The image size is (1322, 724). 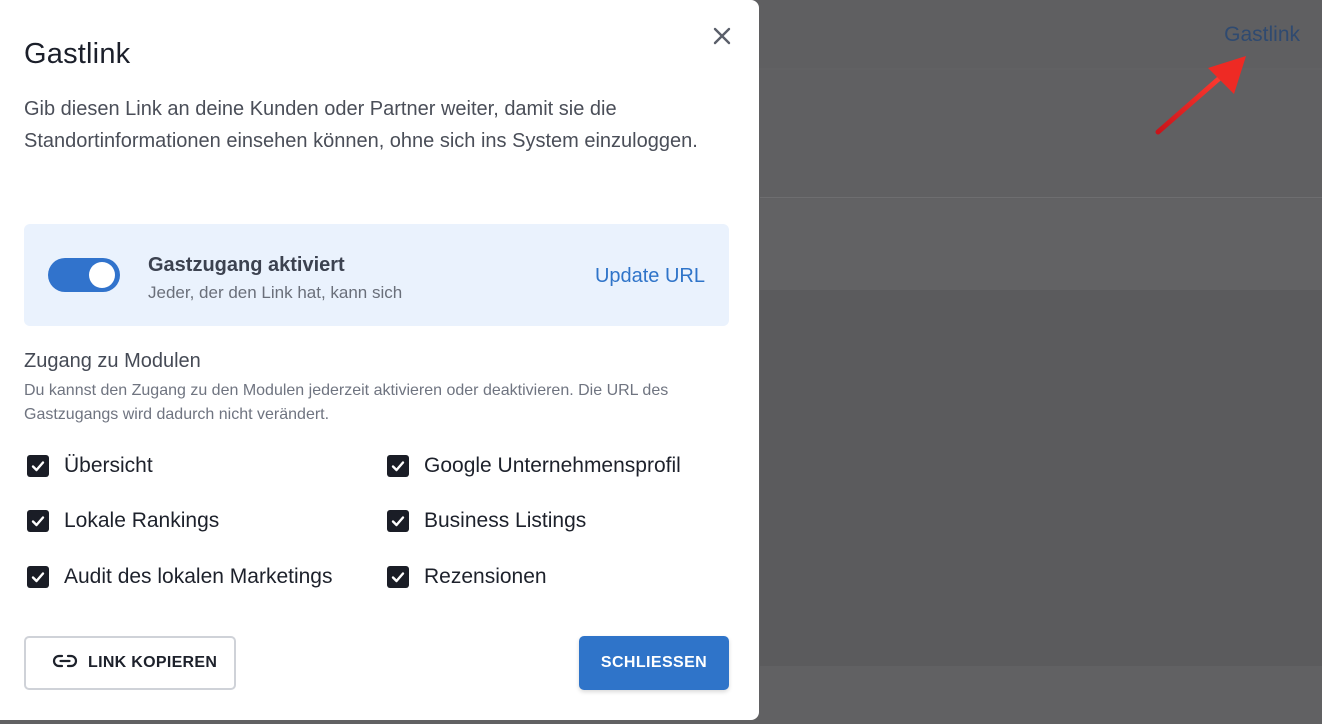 What do you see at coordinates (1041, 244) in the screenshot?
I see `background-section` at bounding box center [1041, 244].